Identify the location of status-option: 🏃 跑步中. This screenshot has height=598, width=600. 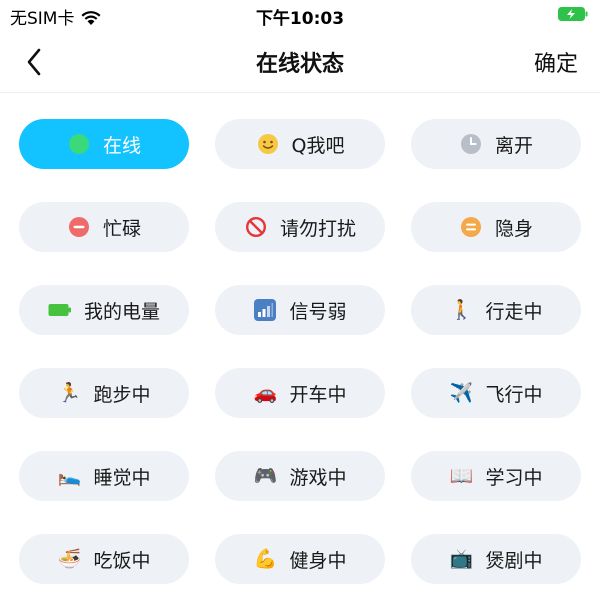
(104, 393).